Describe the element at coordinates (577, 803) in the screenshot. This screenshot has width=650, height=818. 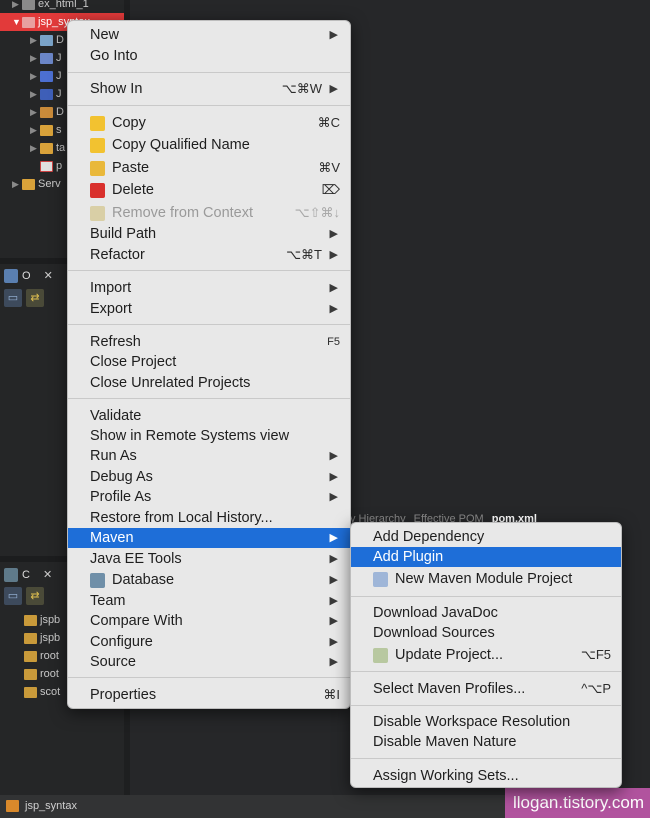
I see `watermark: llogan.tistory.com` at that location.